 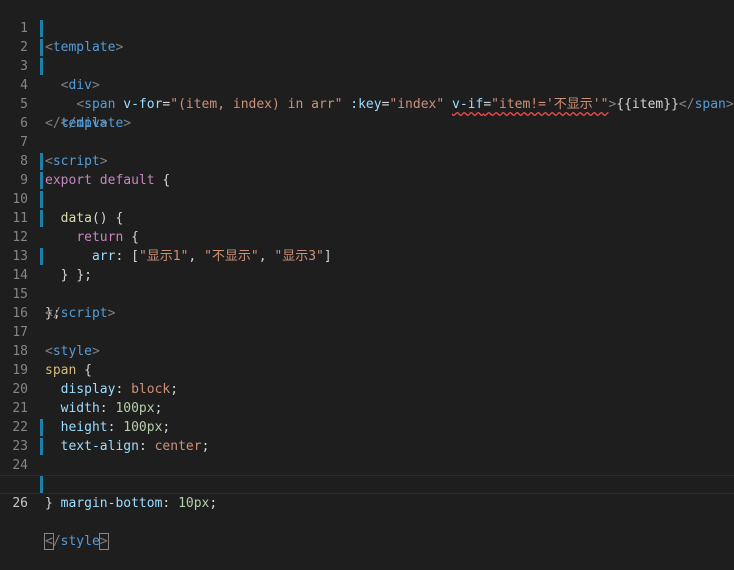 What do you see at coordinates (367, 208) in the screenshot?
I see `code-line: 10 return {` at bounding box center [367, 208].